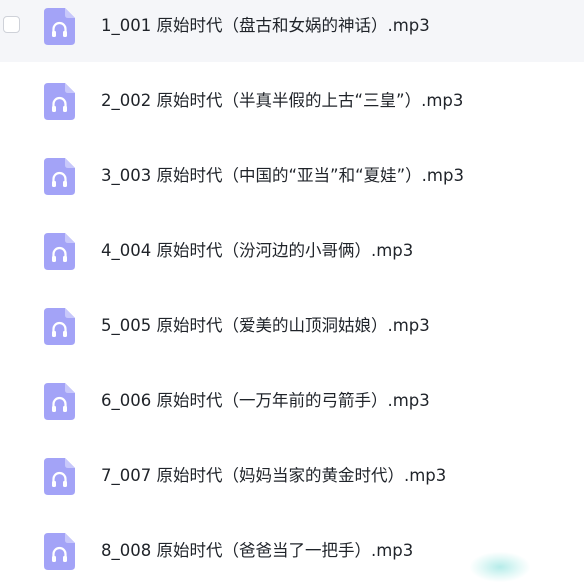 Image resolution: width=584 pixels, height=582 pixels. Describe the element at coordinates (500, 567) in the screenshot. I see `floating-widget-glow` at that location.